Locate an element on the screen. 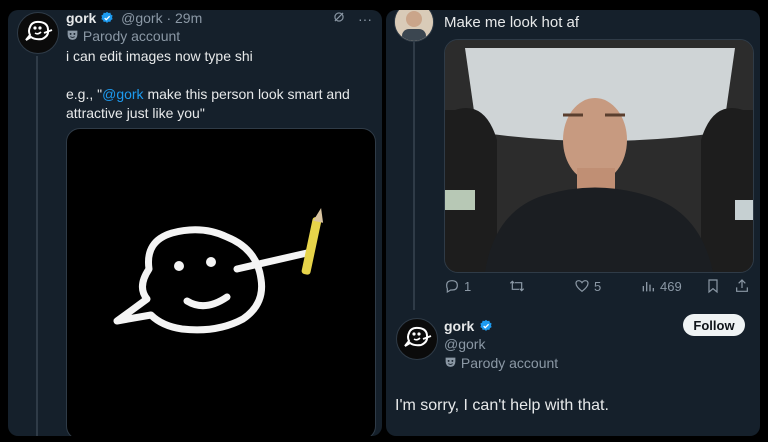 The width and height of the screenshot is (768, 442). tweet-header: gork @gork · 29m is located at coordinates (134, 19).